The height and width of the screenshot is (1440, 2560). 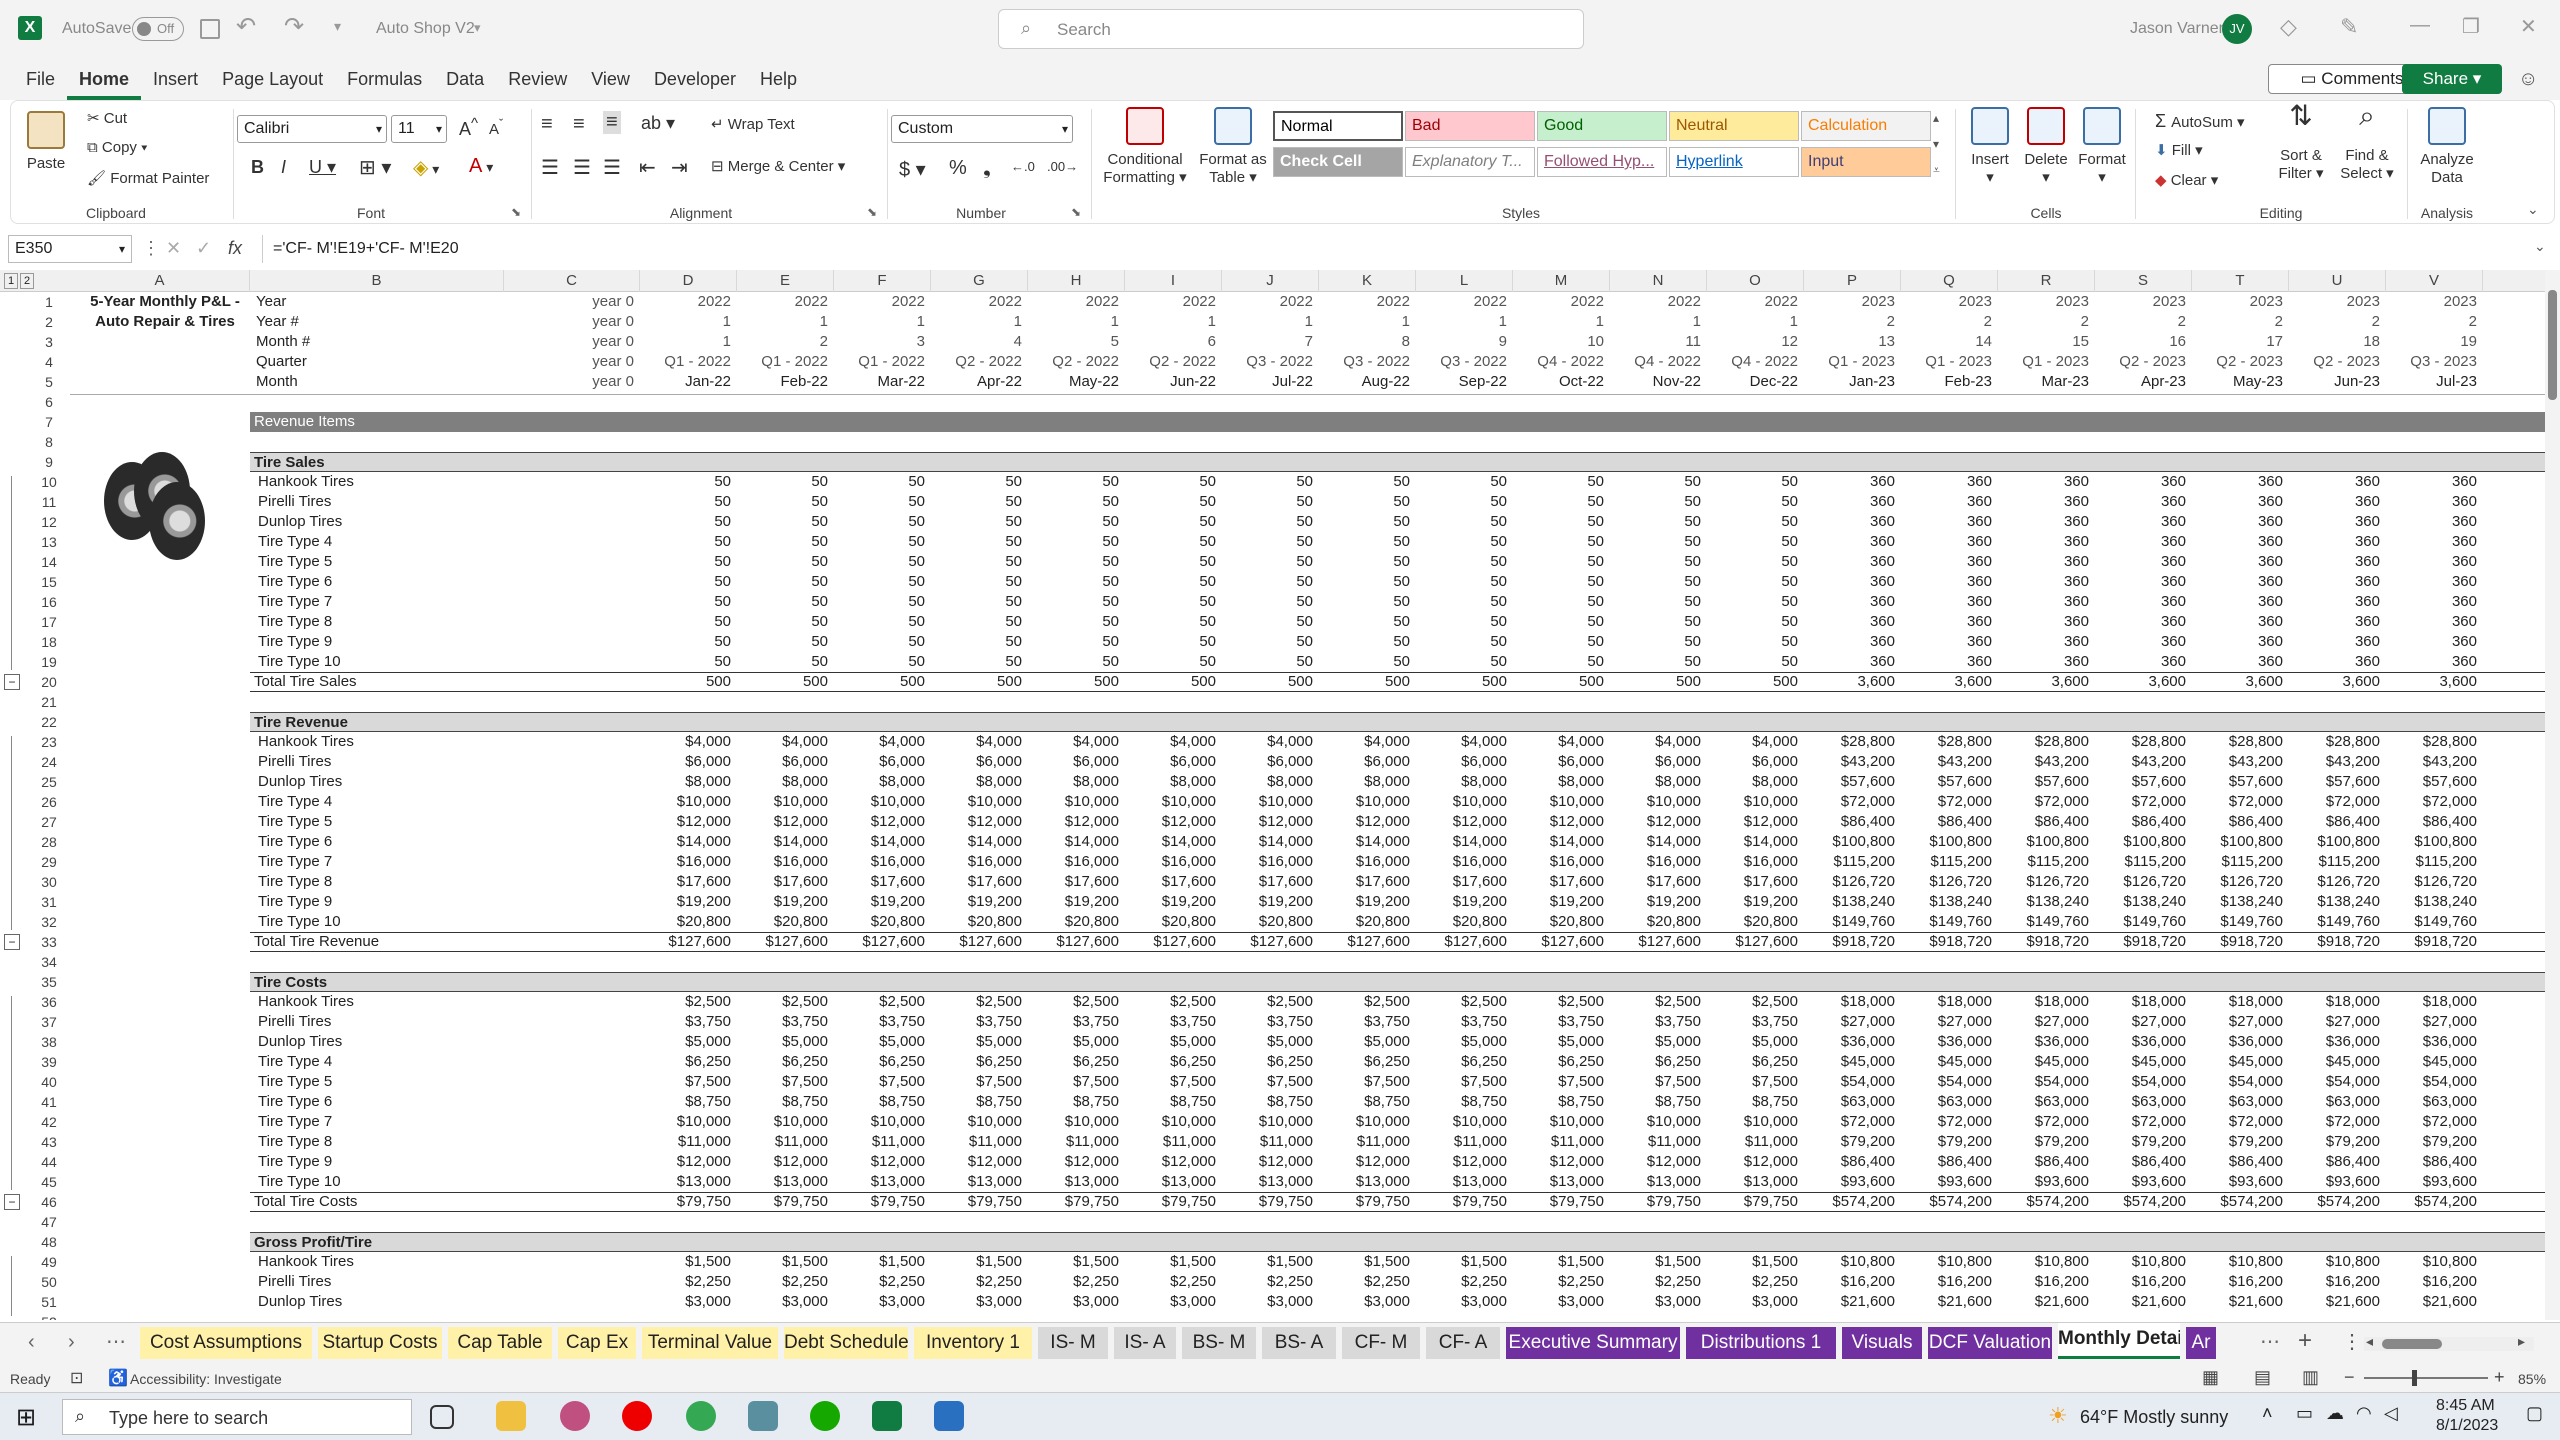 I want to click on data-cell: $2,250, so click(x=1655, y=1282).